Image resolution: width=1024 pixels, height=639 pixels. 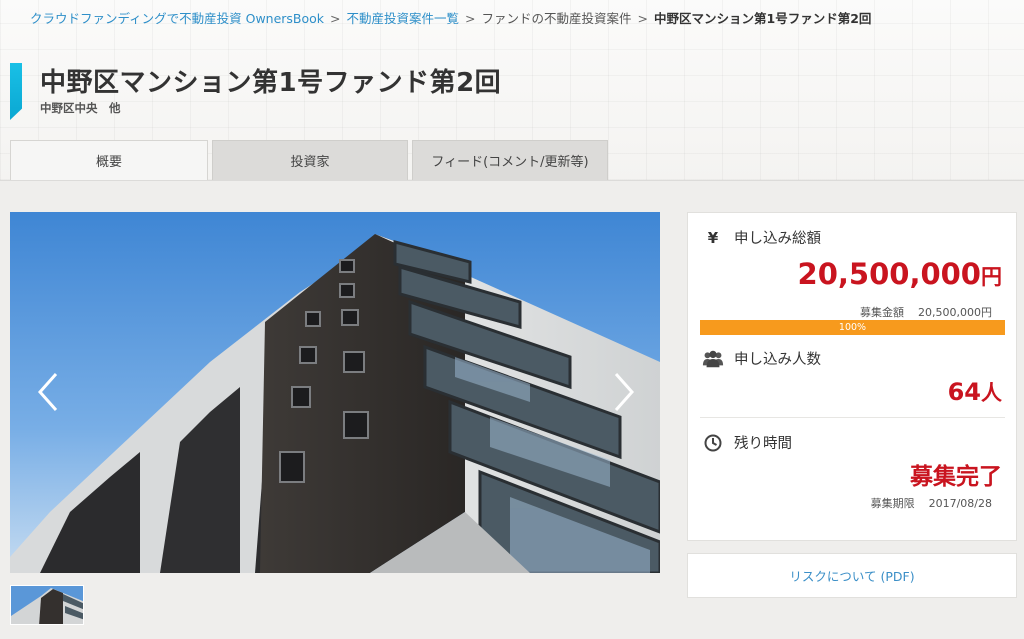 I want to click on applicants-value: 64人, so click(x=975, y=392).